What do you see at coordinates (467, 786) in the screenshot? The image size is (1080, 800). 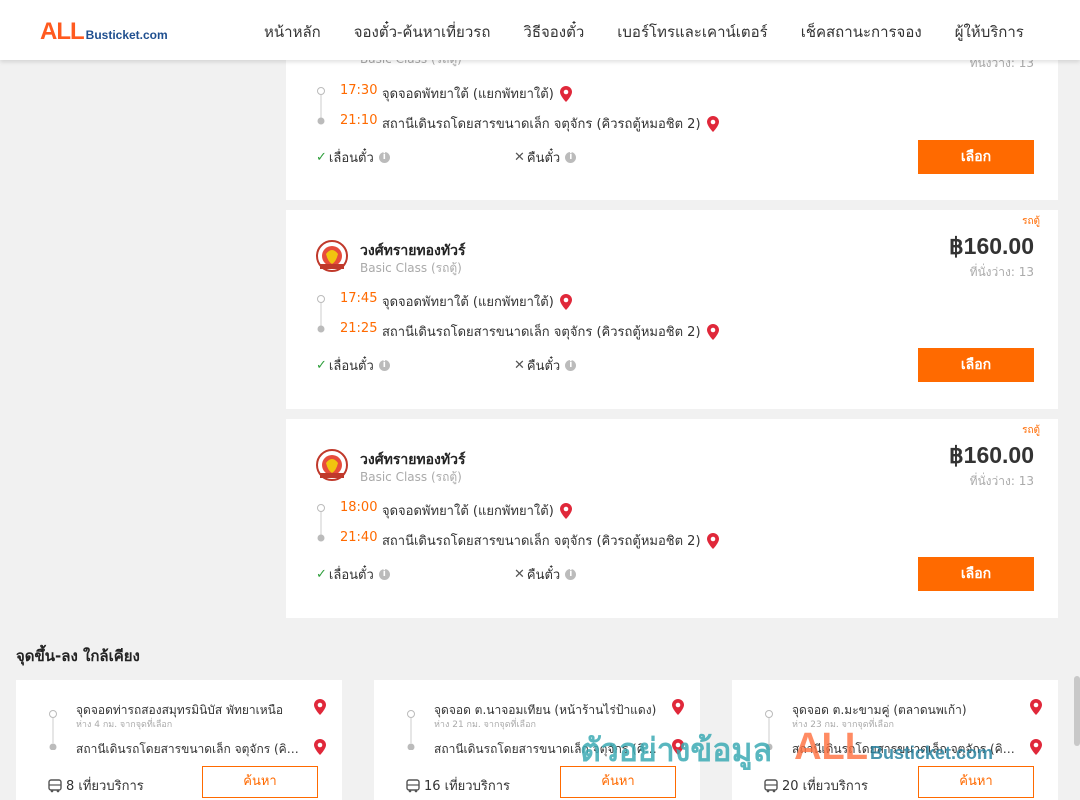 I see `trip-count-text: 16 เที่ยวบริการ` at bounding box center [467, 786].